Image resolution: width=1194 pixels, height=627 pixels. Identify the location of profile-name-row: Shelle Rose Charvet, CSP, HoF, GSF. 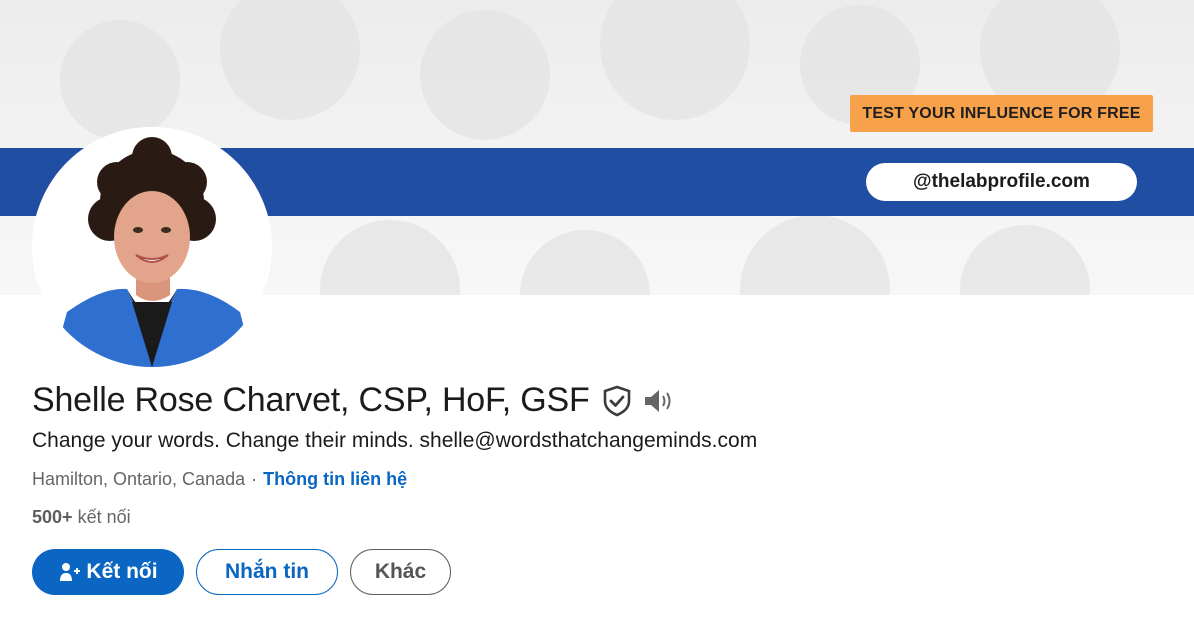
(354, 400).